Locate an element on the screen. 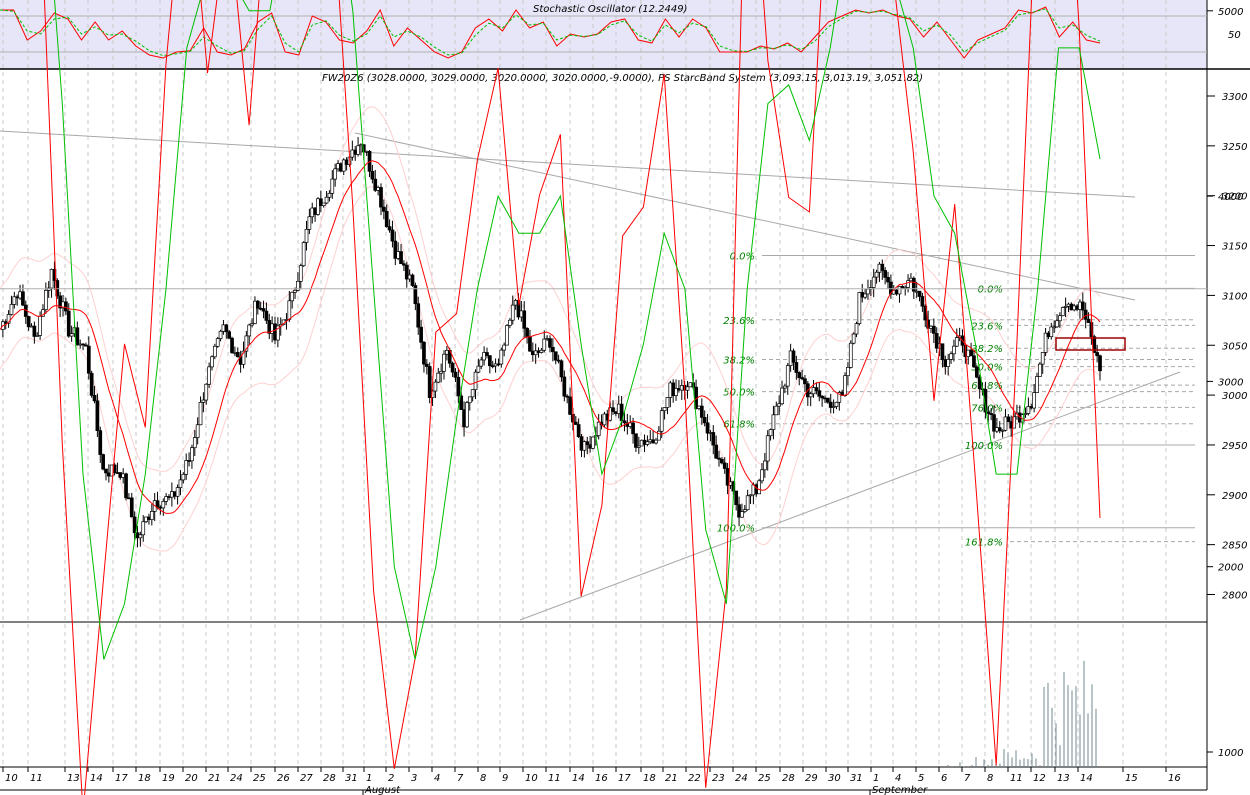 This screenshot has height=795, width=1250. x-tick-label: 22 is located at coordinates (694, 778).